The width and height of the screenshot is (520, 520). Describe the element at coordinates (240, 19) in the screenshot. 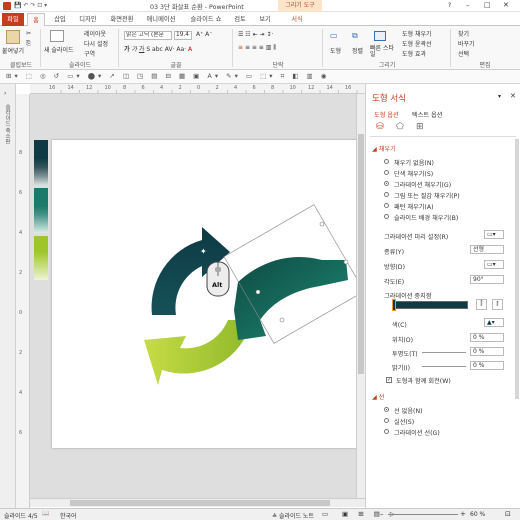

I see `tab-review: 검토` at that location.